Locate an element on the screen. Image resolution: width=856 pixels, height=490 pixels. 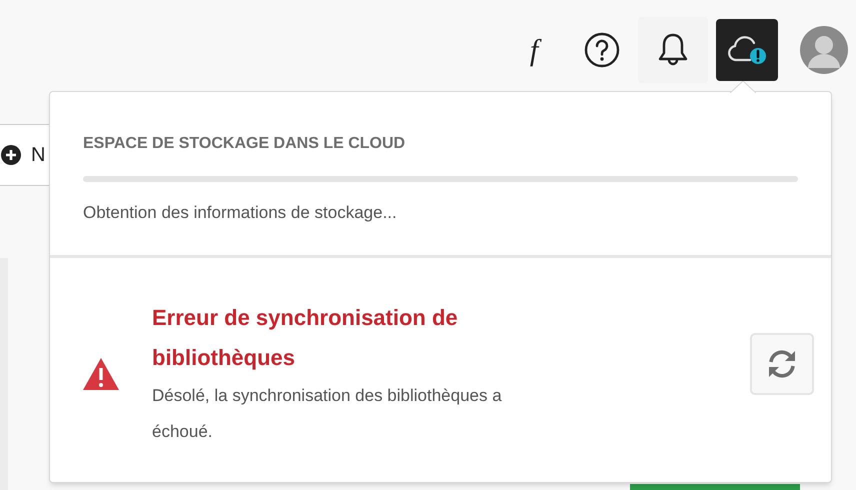
plus-icon is located at coordinates (11, 155).